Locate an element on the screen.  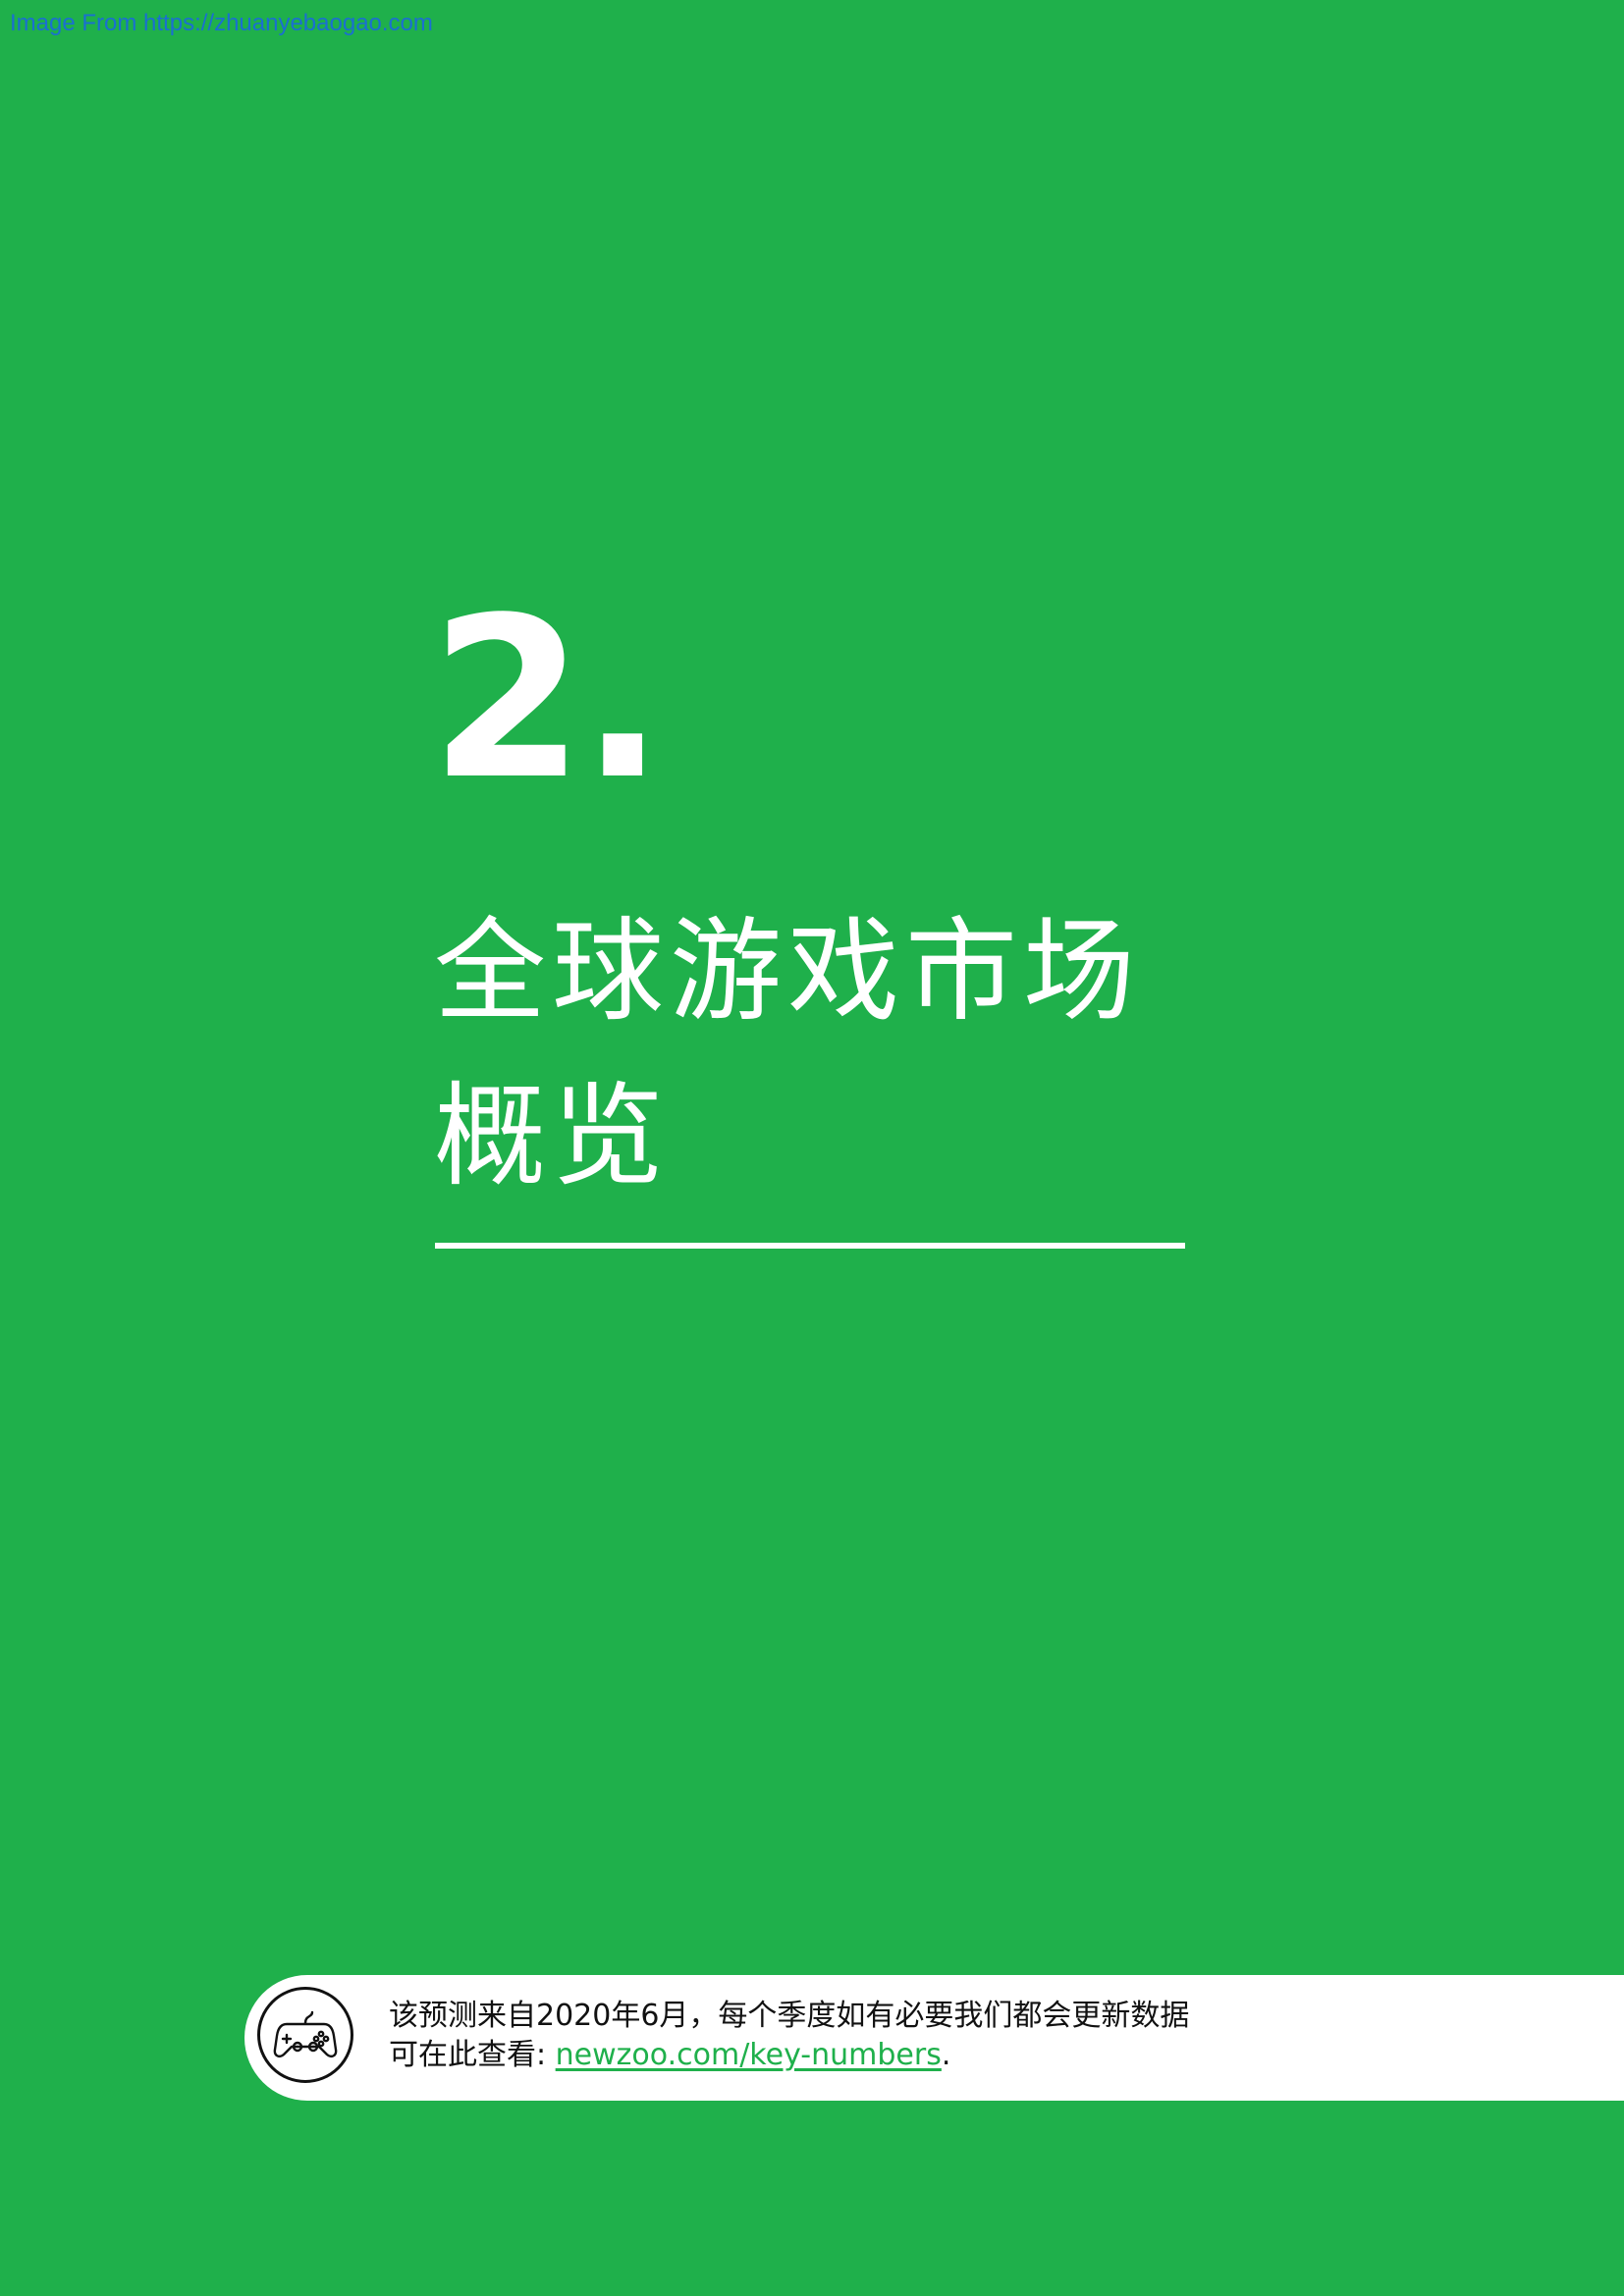
forecast-note-suffix: . is located at coordinates (946, 2055).